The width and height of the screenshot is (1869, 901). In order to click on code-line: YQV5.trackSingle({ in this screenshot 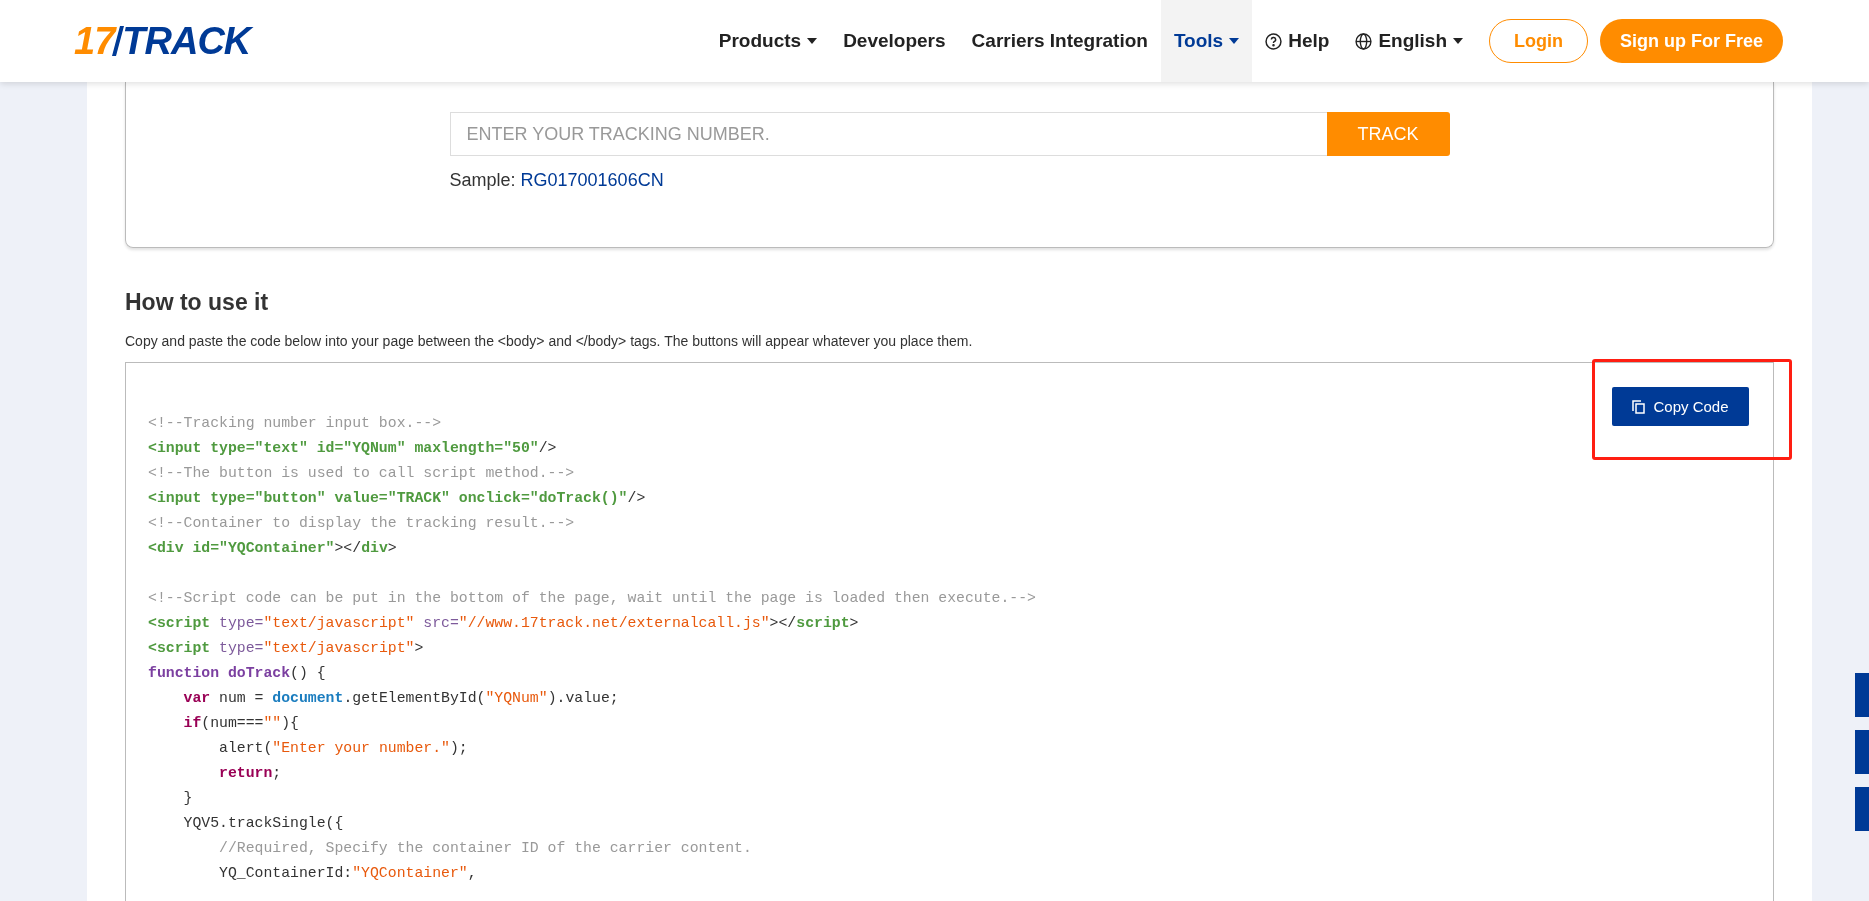, I will do `click(263, 823)`.